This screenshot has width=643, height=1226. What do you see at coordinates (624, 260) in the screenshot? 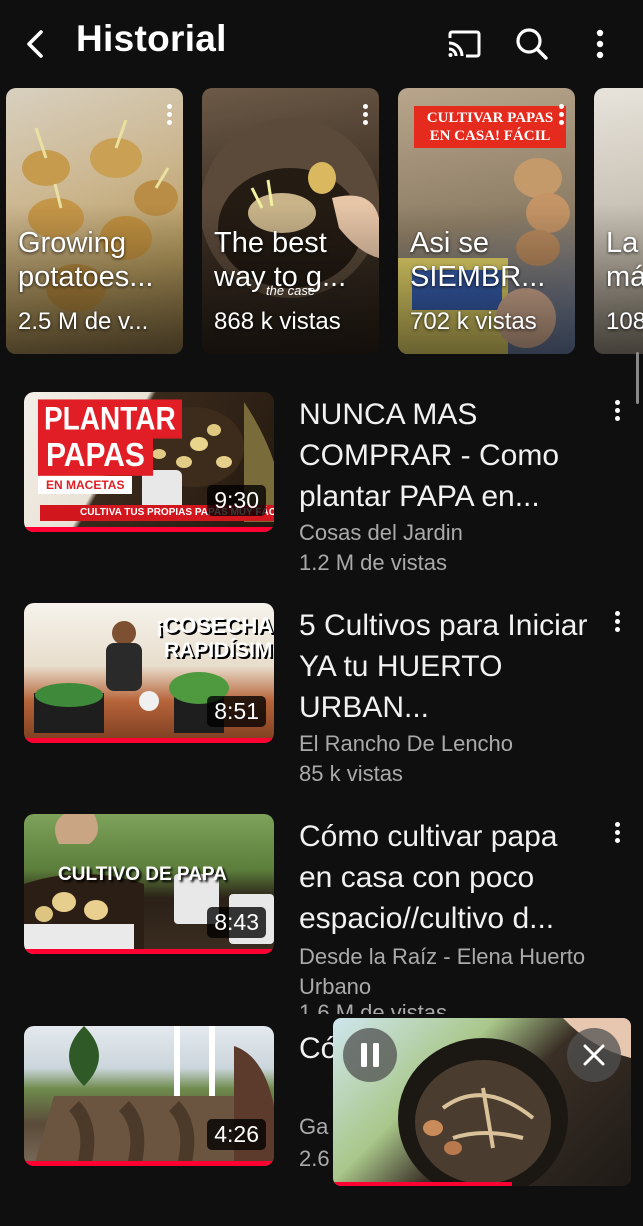
I see `short-title: La má` at bounding box center [624, 260].